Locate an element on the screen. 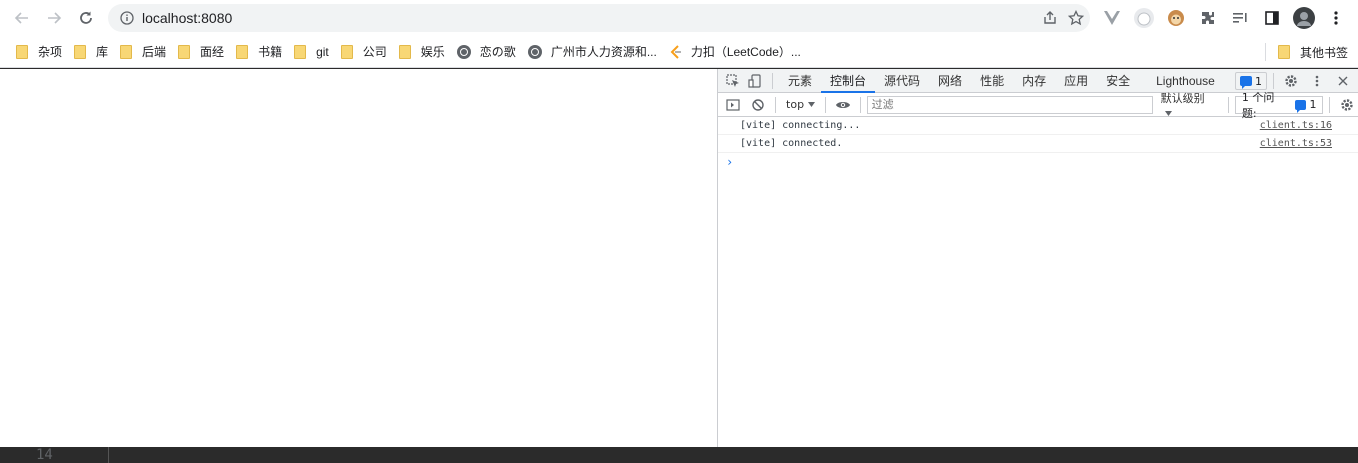 This screenshot has height=463, width=1358. reading-list-button is located at coordinates (1240, 18).